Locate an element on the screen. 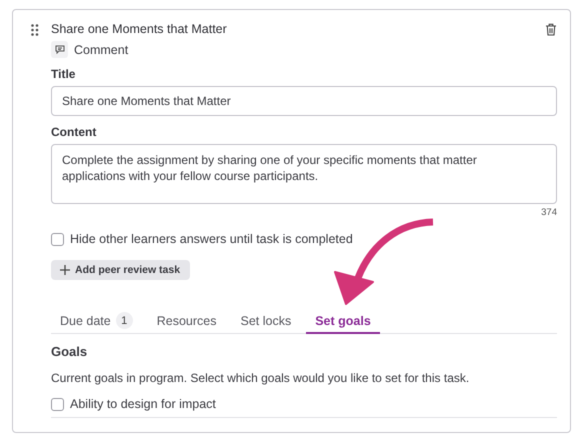 The image size is (579, 445). field-label: Title is located at coordinates (63, 74).